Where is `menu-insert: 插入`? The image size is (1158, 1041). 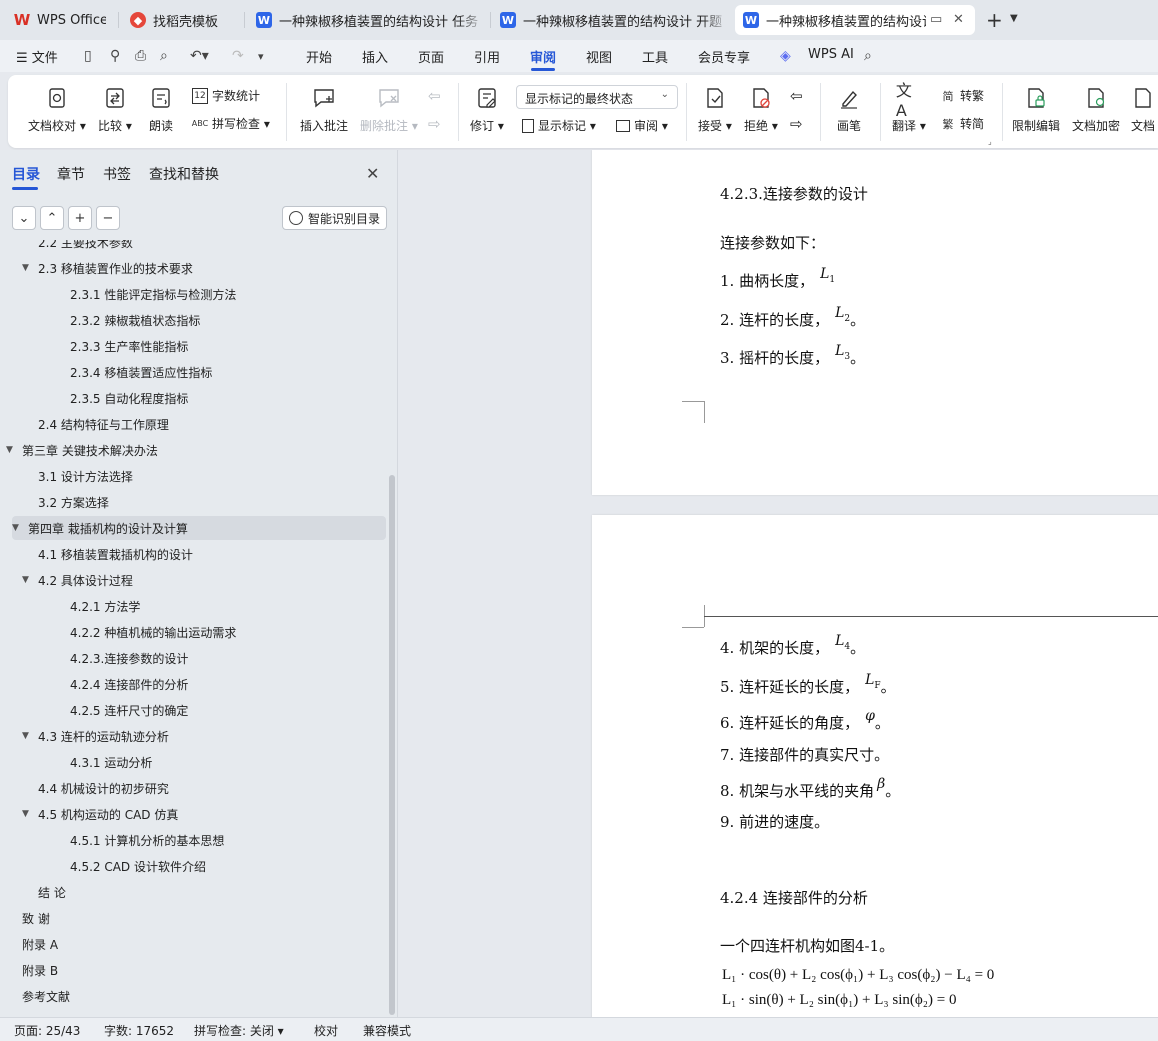
menu-insert: 插入 is located at coordinates (375, 56).